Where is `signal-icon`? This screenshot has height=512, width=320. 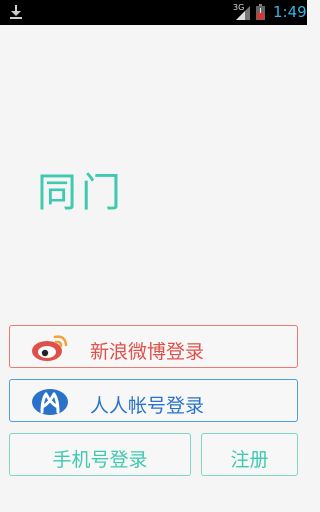 signal-icon is located at coordinates (243, 13).